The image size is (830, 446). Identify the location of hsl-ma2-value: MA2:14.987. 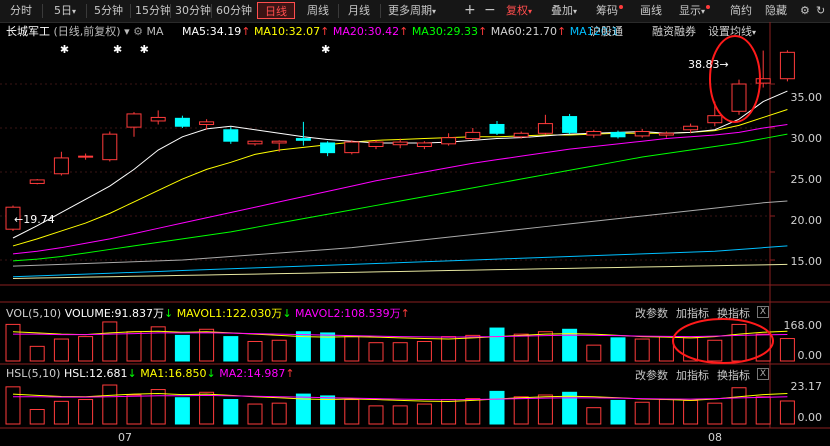
(252, 373).